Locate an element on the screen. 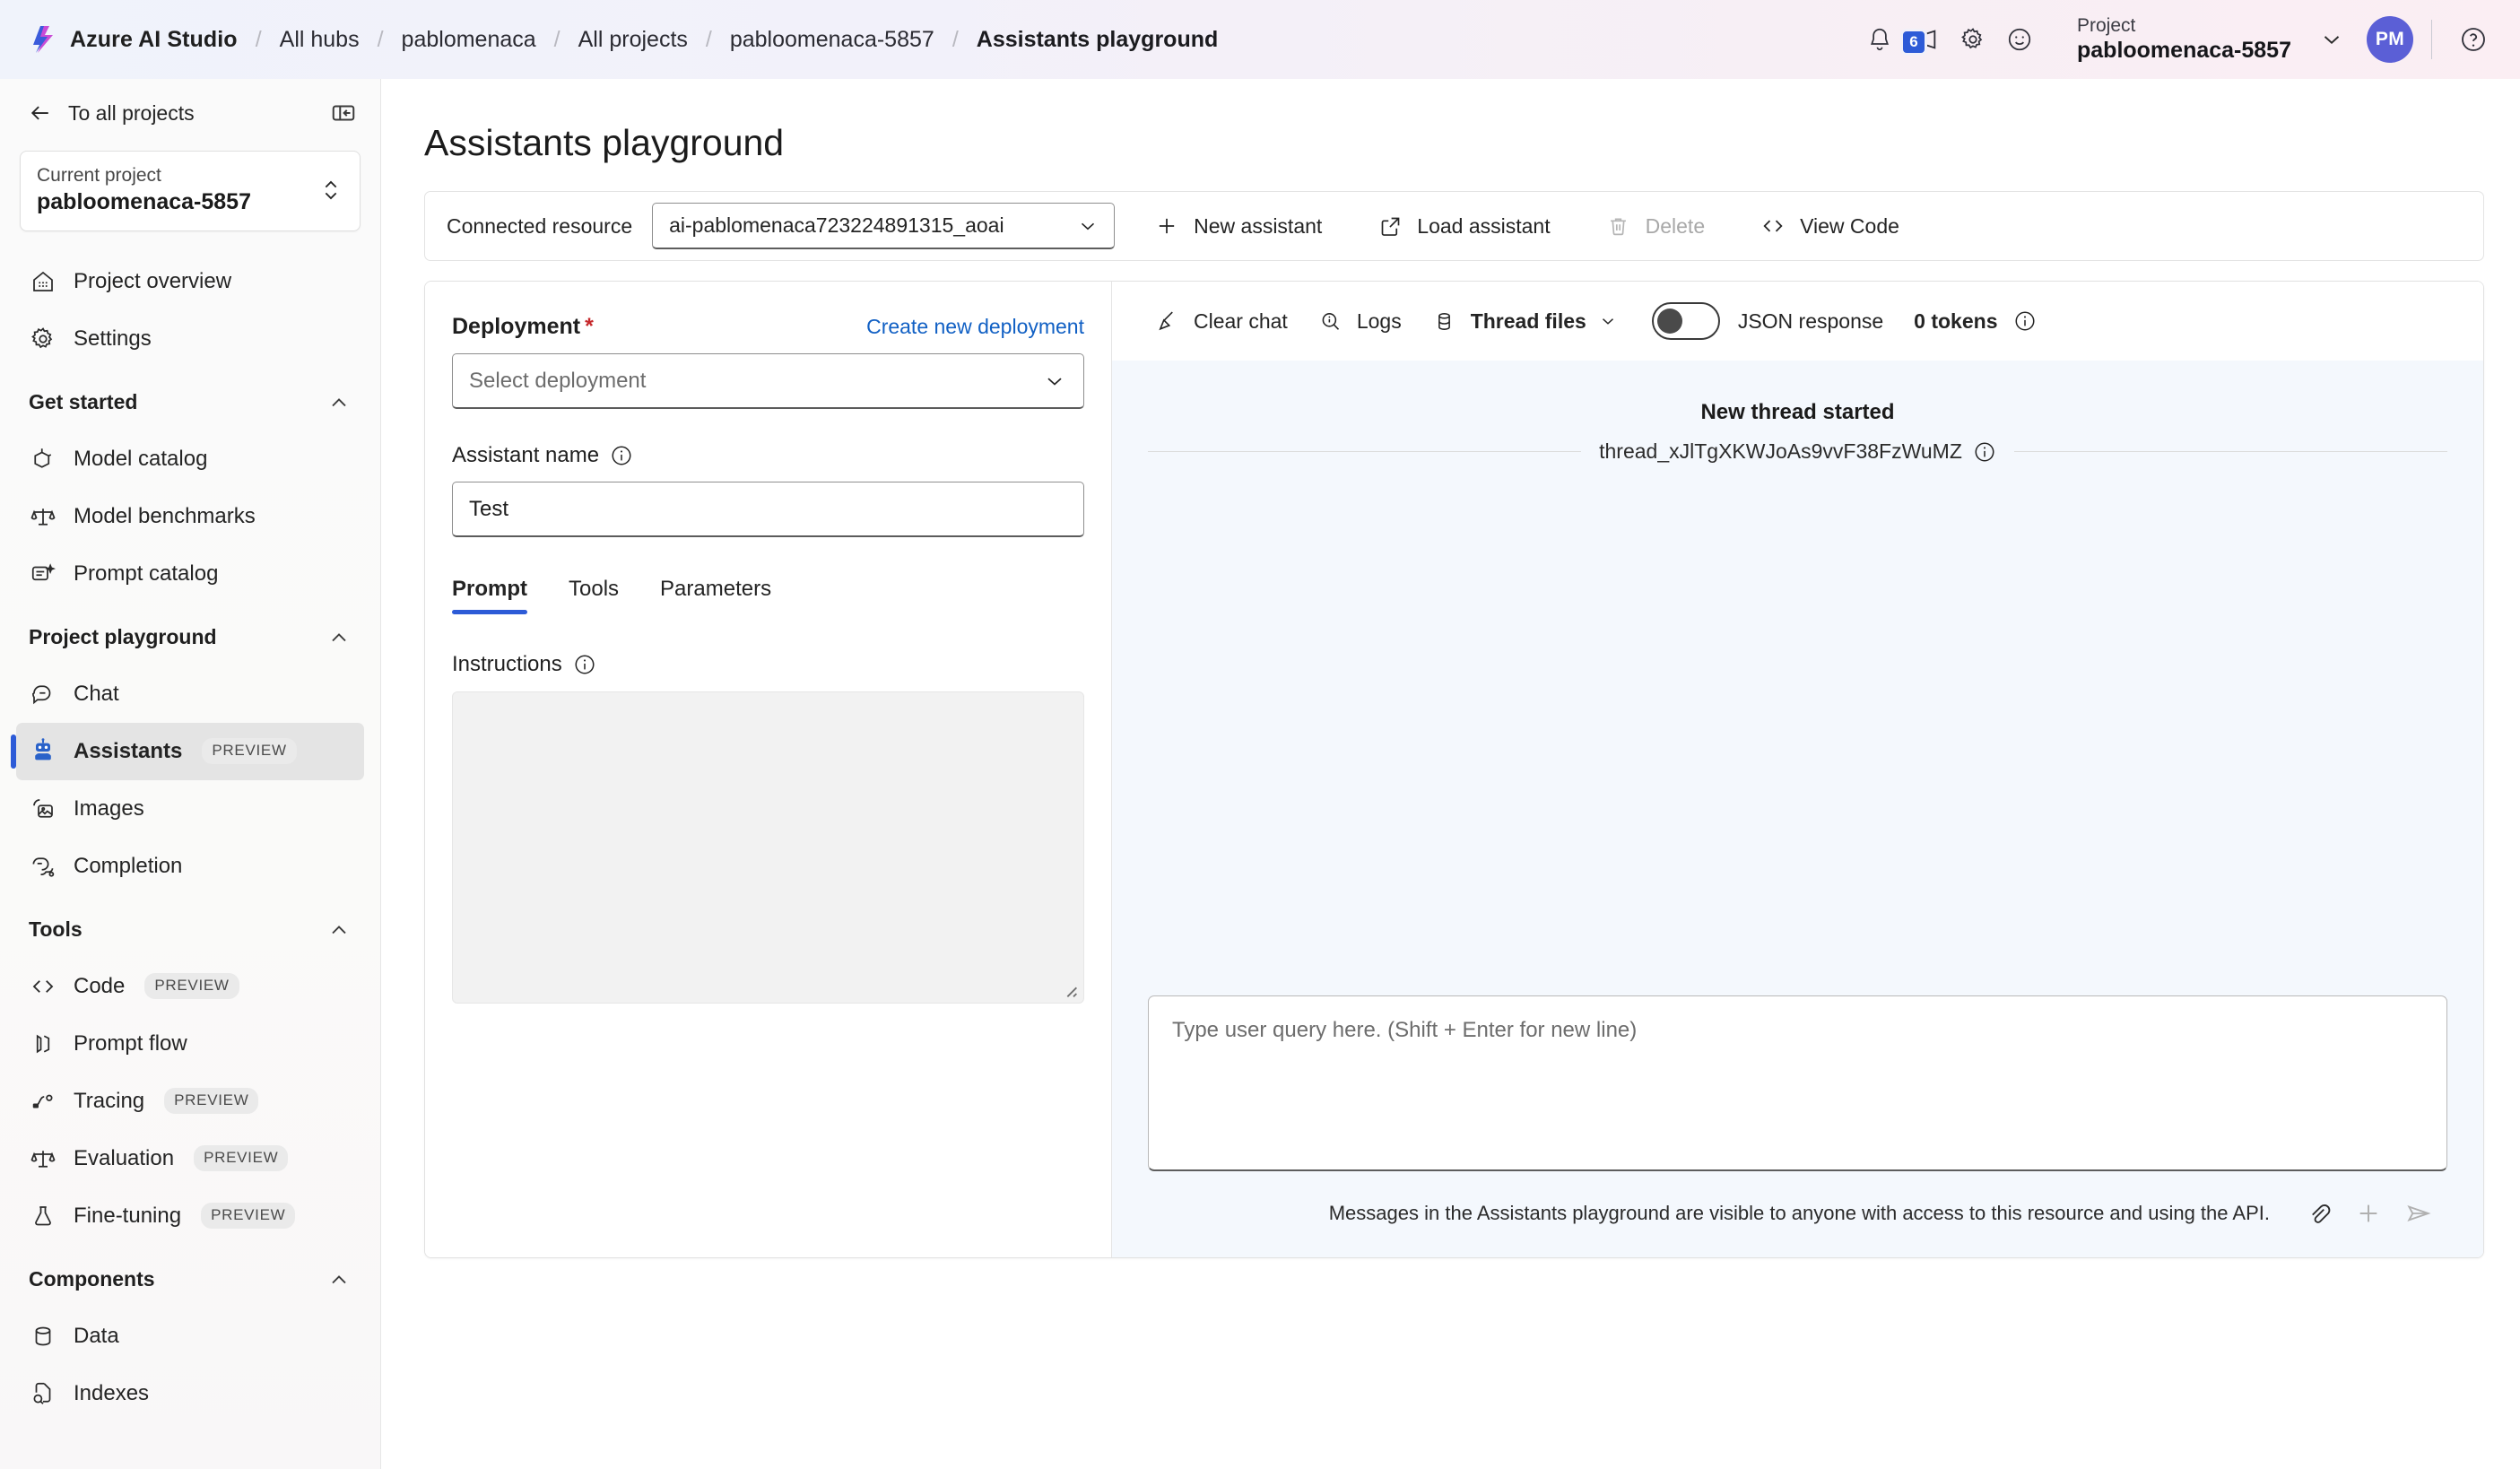 The height and width of the screenshot is (1469, 2520). new-assistant-button: New assistant is located at coordinates (1237, 226).